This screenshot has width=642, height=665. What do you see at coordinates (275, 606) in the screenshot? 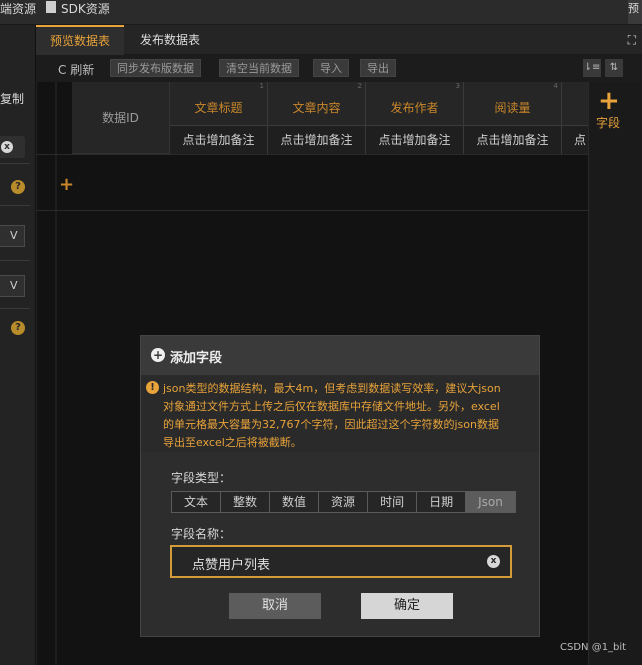
I see `cancel-button: 取消` at bounding box center [275, 606].